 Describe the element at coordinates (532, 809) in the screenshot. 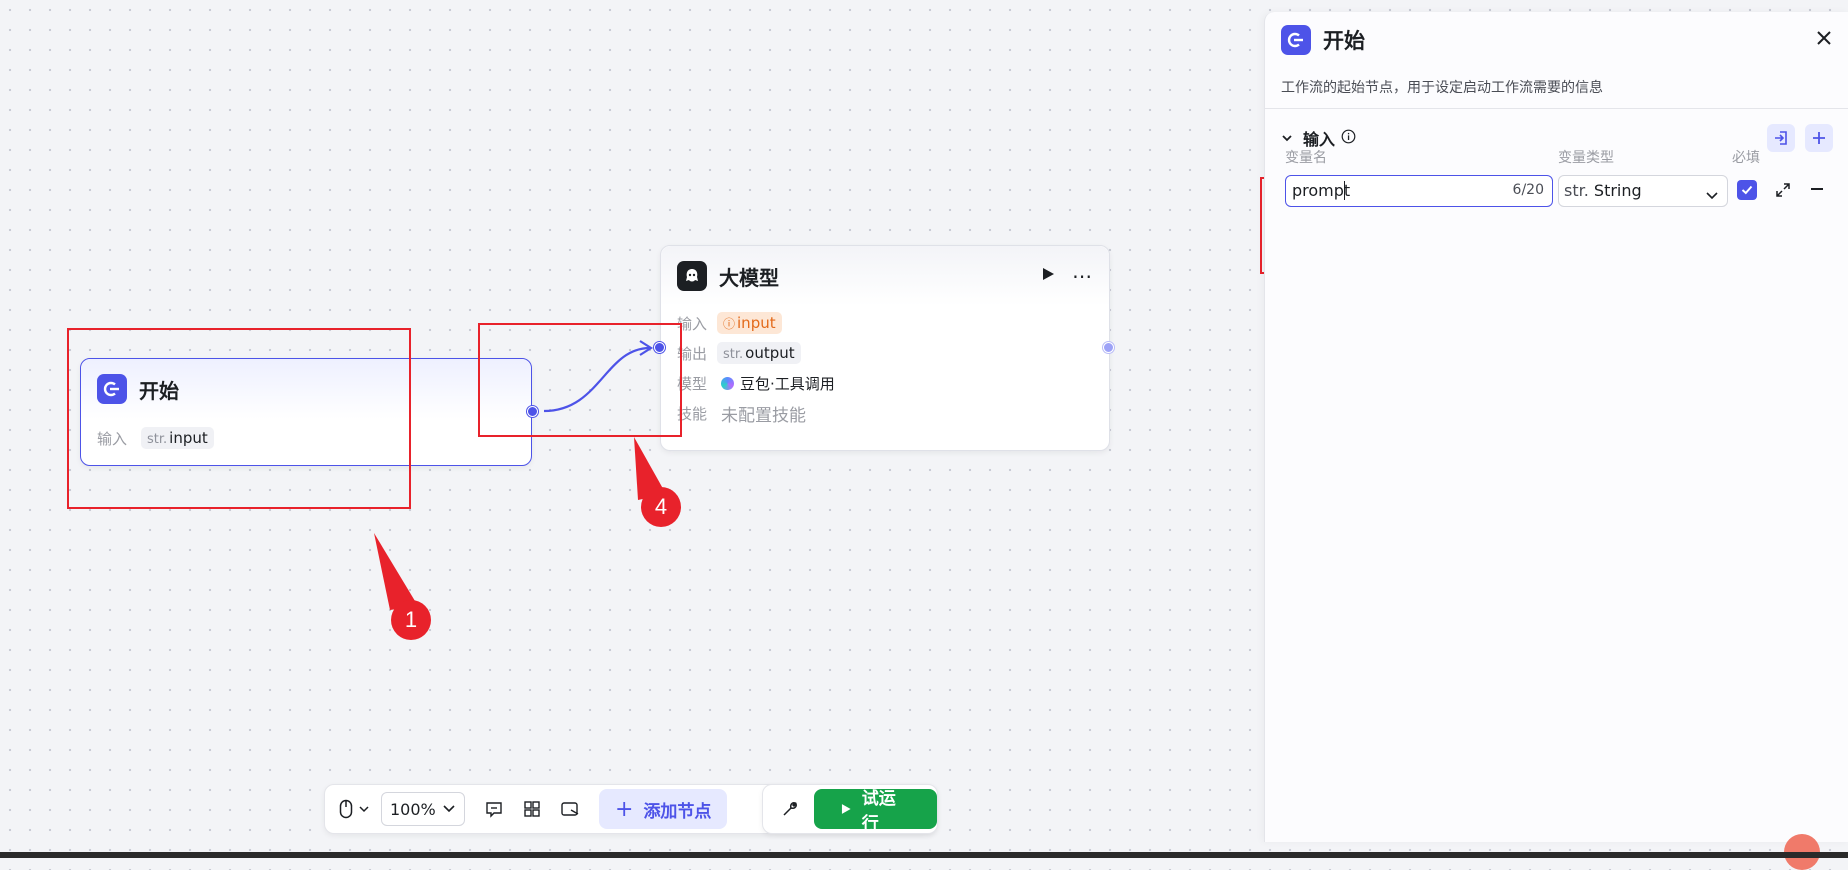

I see `layout-grid-icon` at that location.